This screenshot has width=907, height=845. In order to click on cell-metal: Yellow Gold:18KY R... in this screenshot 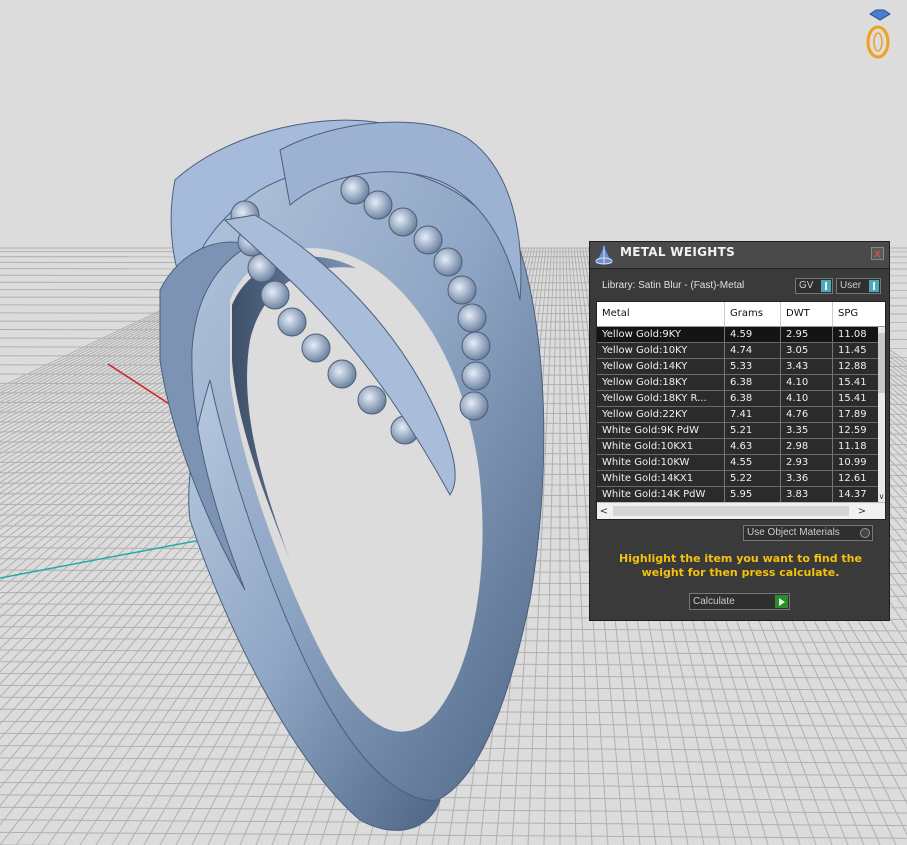, I will do `click(661, 398)`.